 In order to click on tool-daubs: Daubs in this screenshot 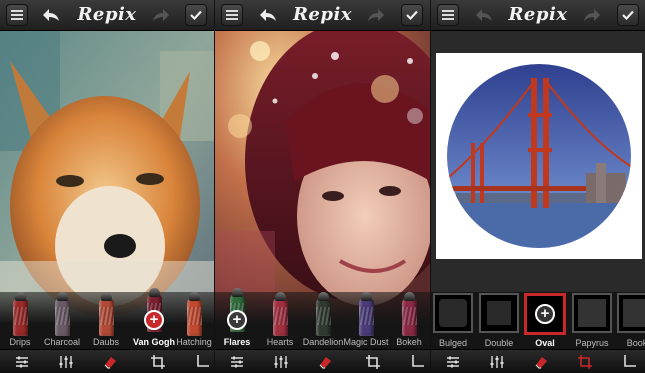, I will do `click(106, 320)`.